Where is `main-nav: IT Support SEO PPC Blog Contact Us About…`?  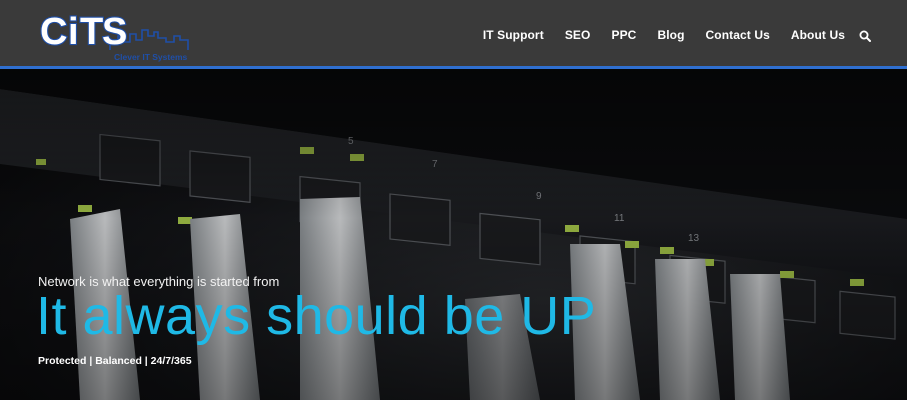
main-nav: IT Support SEO PPC Blog Contact Us About… is located at coordinates (677, 34).